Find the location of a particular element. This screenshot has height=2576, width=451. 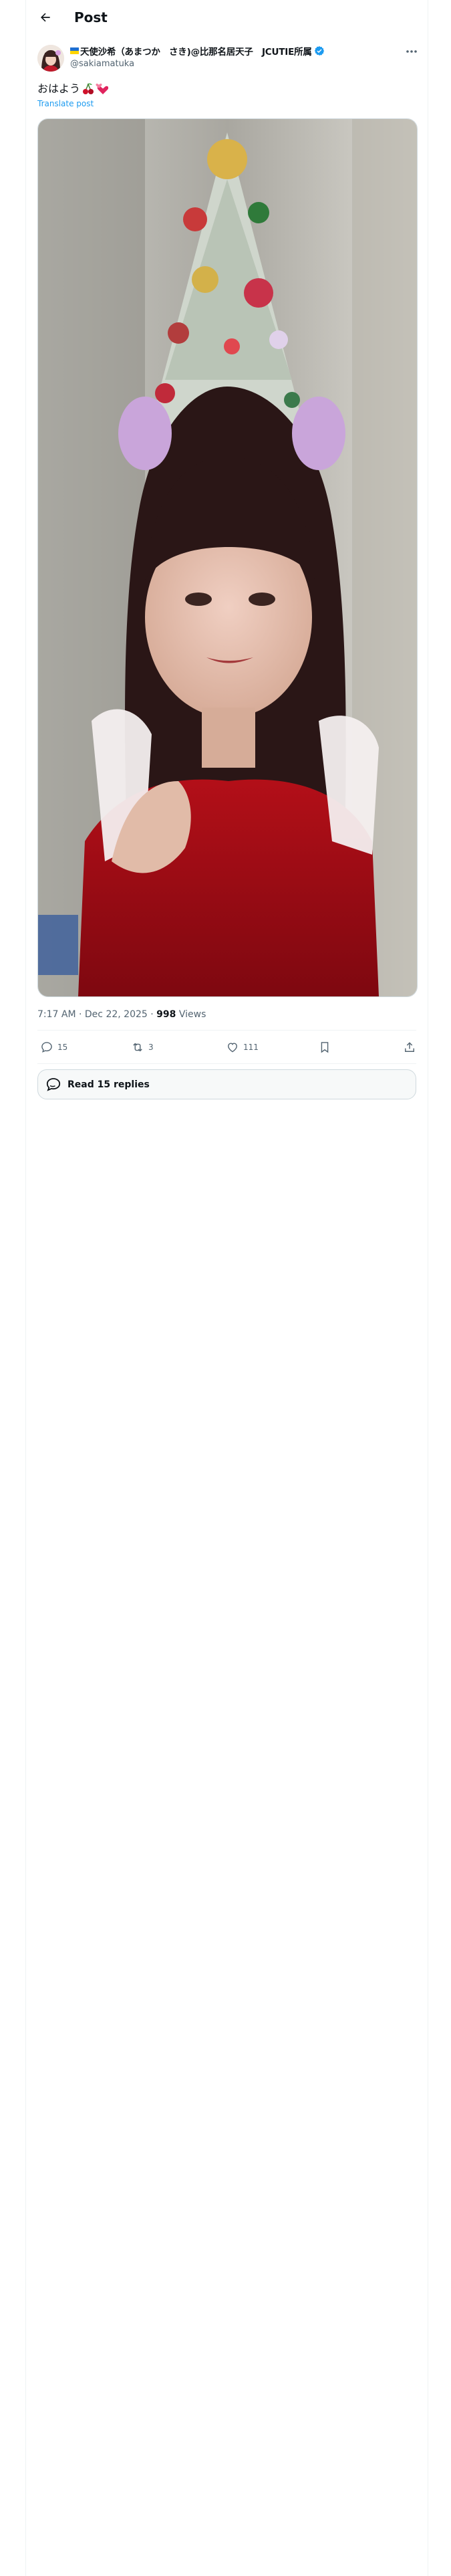

translate-post-link: Translate post is located at coordinates (65, 103).